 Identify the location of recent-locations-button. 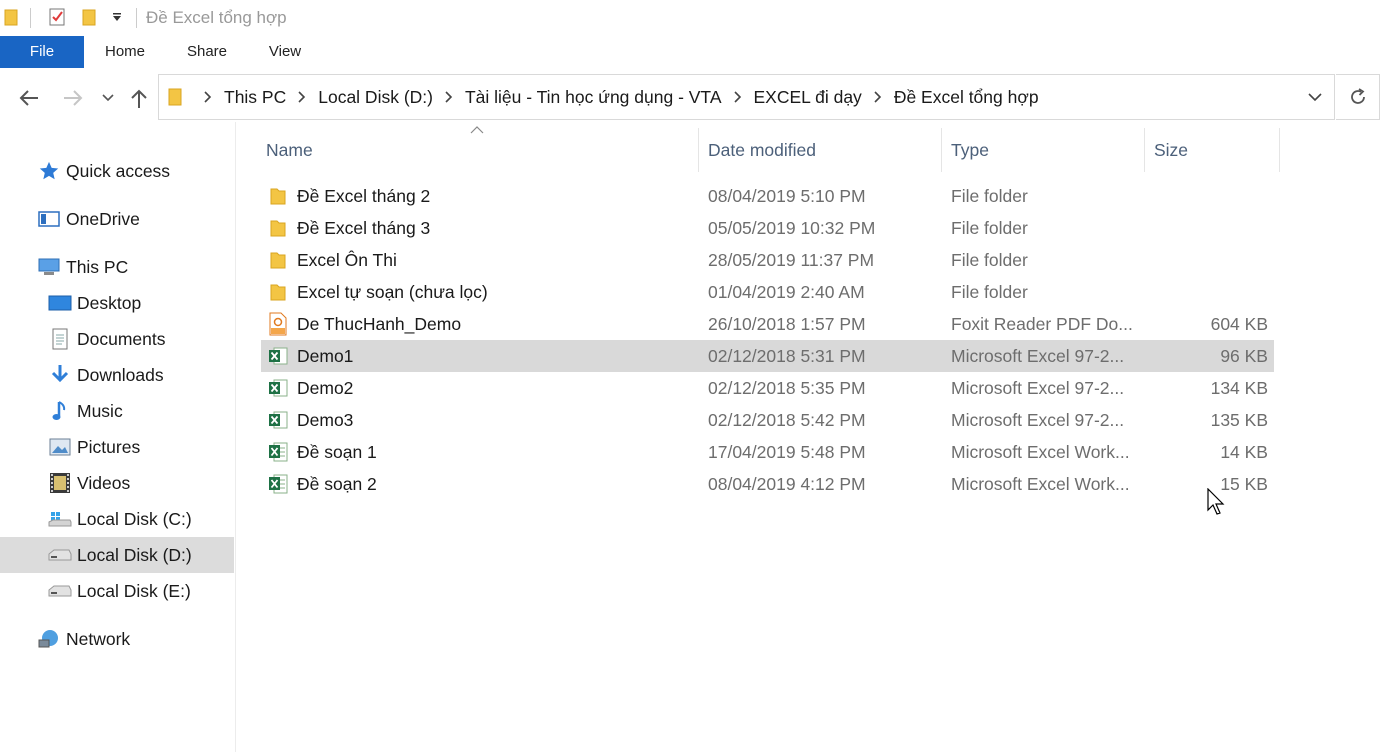
(108, 98).